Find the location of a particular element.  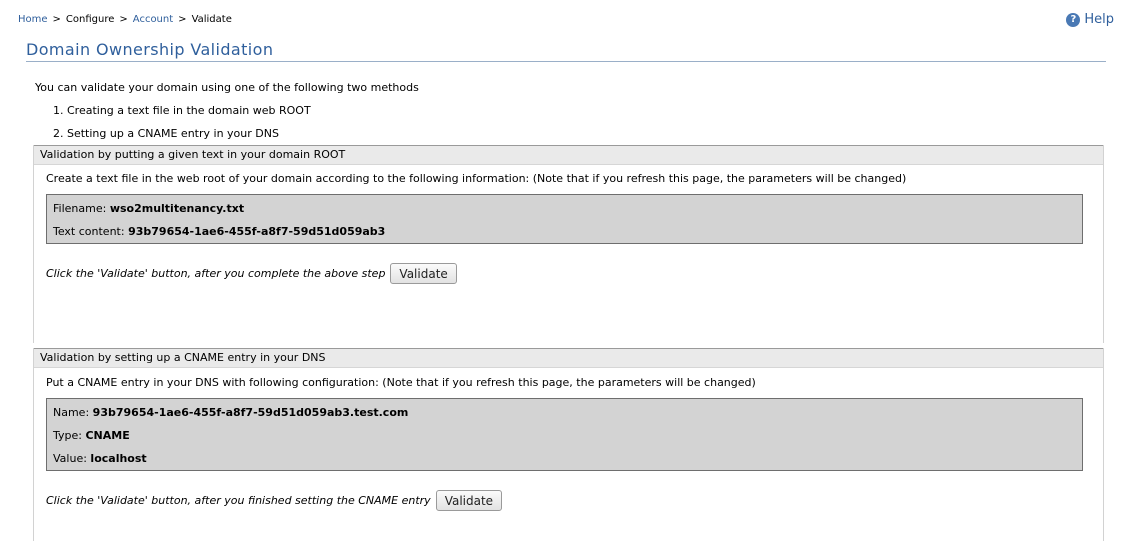

breadcrumb: Home > Configure > Account > Validate is located at coordinates (125, 19).